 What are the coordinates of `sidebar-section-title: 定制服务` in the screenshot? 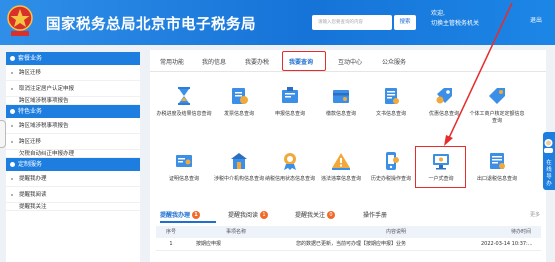 It's located at (30, 164).